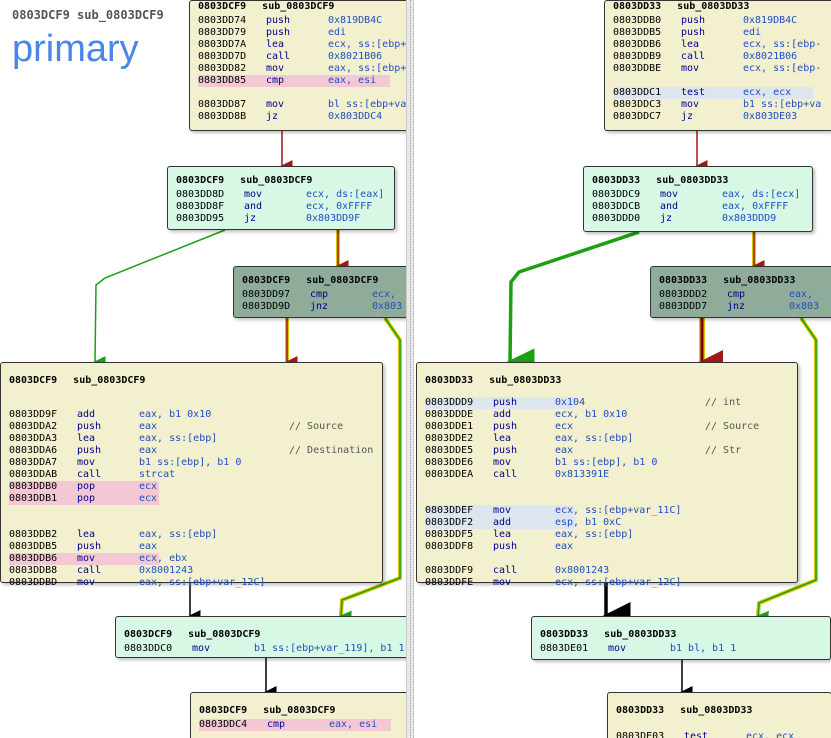 This screenshot has width=831, height=738. What do you see at coordinates (500, 547) in the screenshot?
I see `instruction-row: 0803DDF8 push eax` at bounding box center [500, 547].